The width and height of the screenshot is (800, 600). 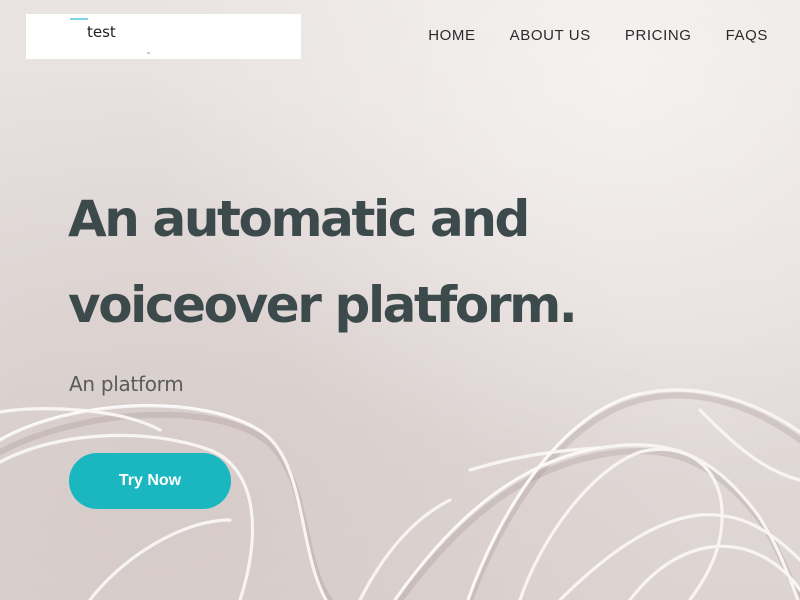 I want to click on site-logo: test, so click(x=163, y=36).